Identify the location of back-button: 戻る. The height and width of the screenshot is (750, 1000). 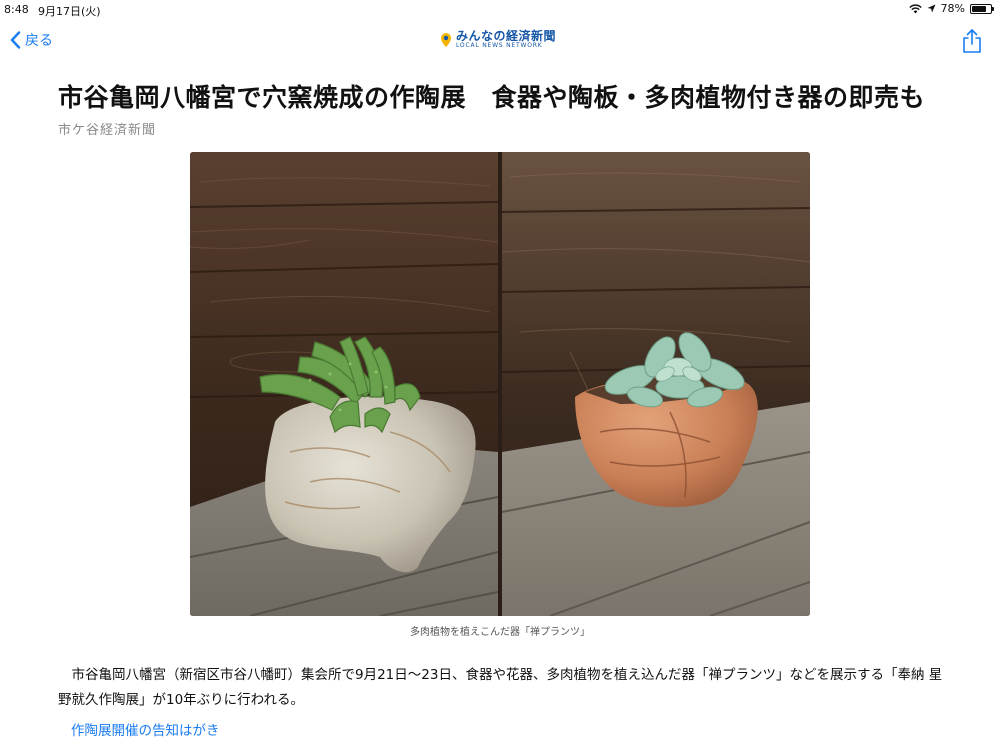
(31, 40).